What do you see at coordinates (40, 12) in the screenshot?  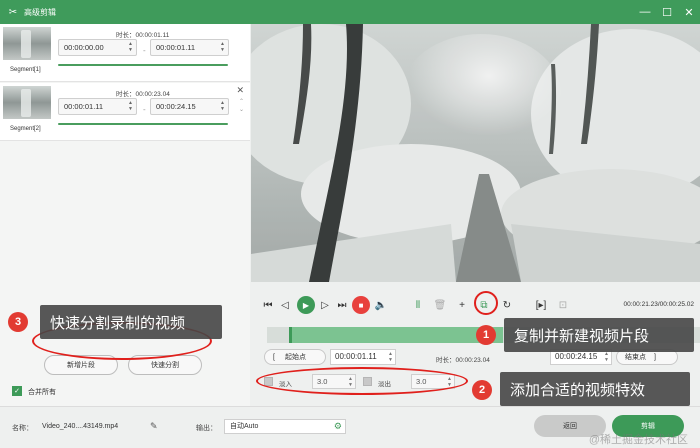 I see `window-title: 高级剪辑` at bounding box center [40, 12].